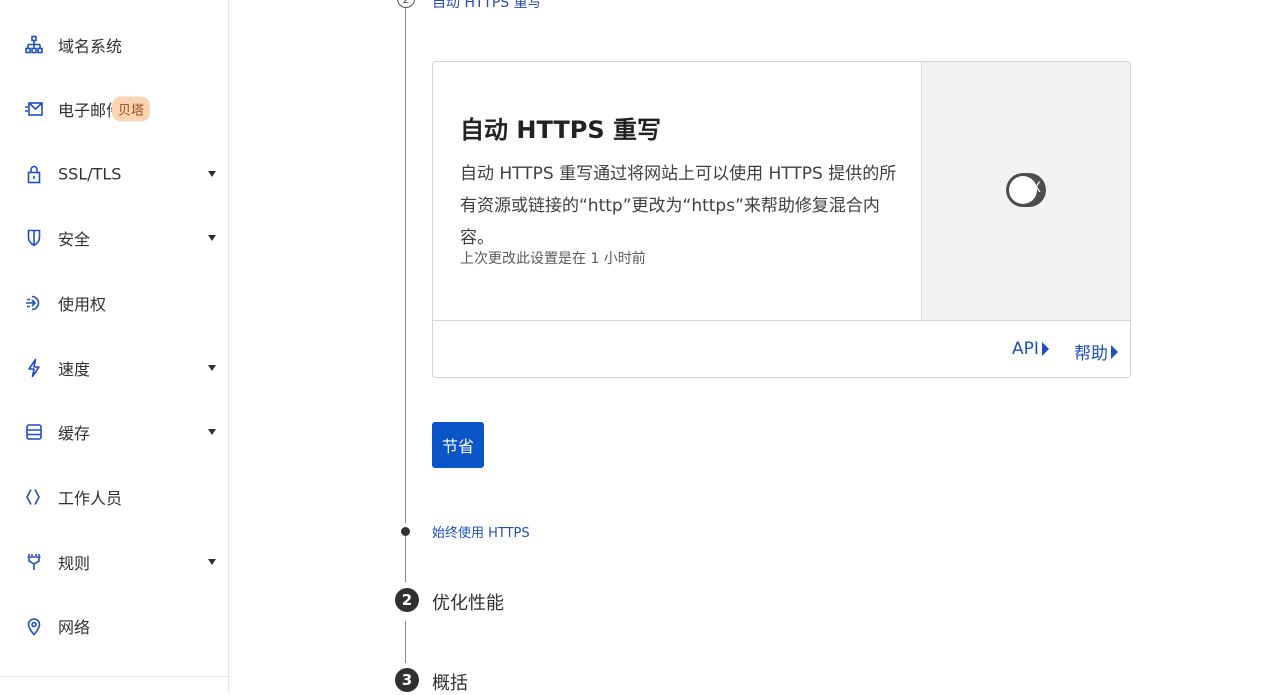  I want to click on sidebar-item-network: 网络, so click(114, 626).